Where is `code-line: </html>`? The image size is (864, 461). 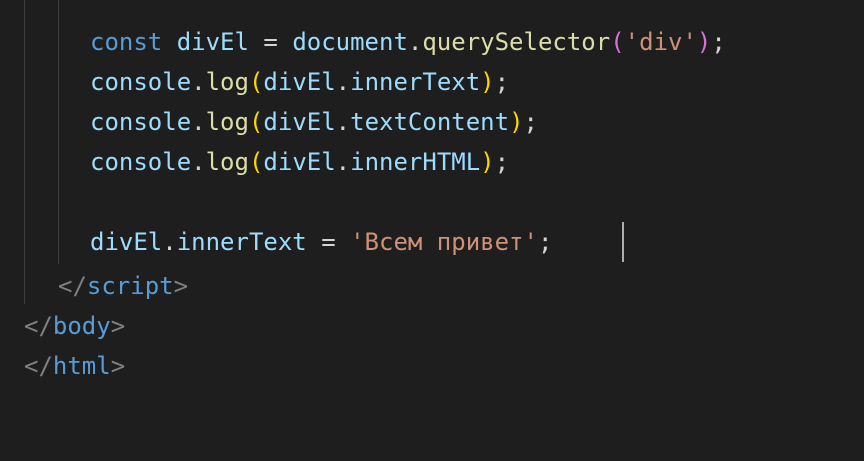
code-line: </html> is located at coordinates (74, 366).